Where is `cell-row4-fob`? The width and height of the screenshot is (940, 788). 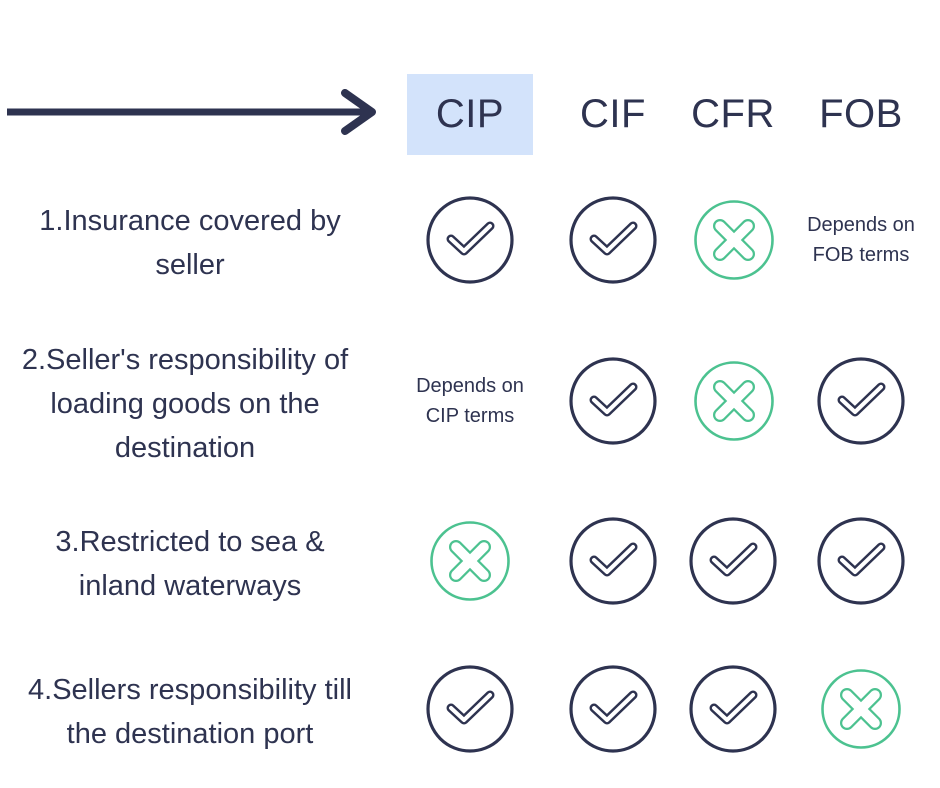 cell-row4-fob is located at coordinates (861, 709).